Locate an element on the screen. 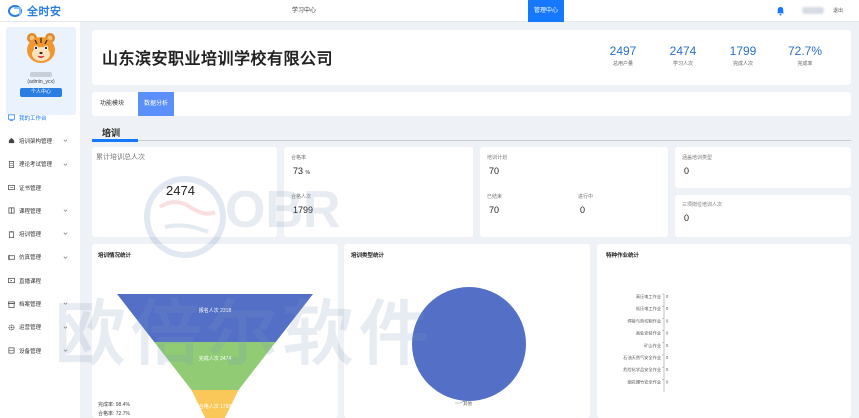 The width and height of the screenshot is (859, 418). complete-rate-summary: 完成率: 98.4% is located at coordinates (114, 404).